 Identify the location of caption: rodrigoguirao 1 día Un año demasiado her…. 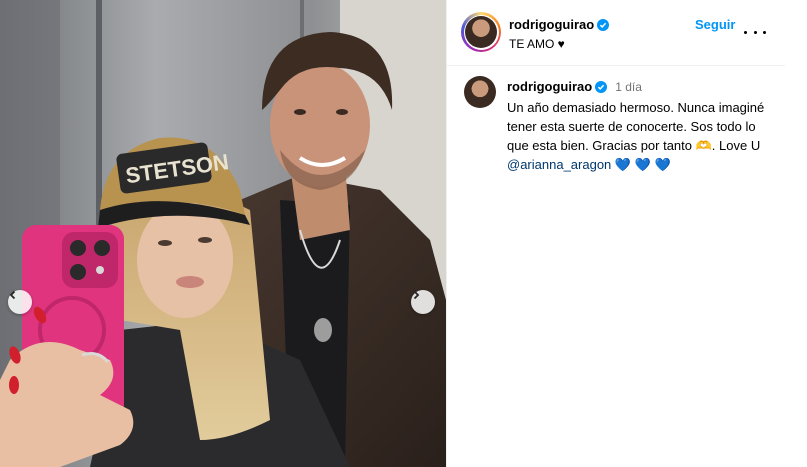
(639, 126).